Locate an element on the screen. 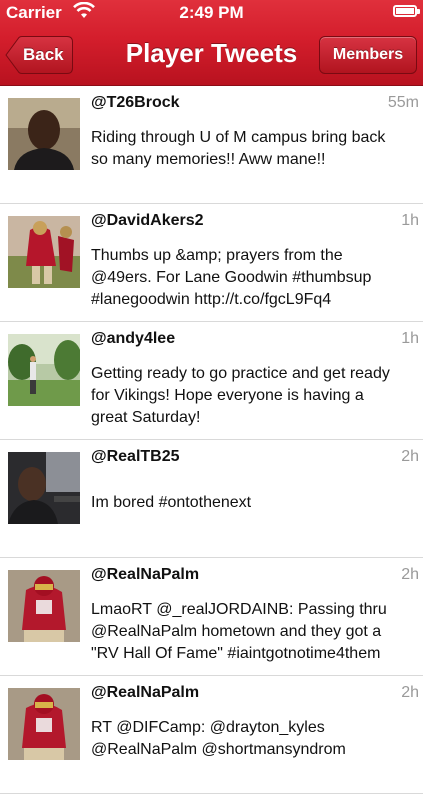  tweet-handle: @T26Brock is located at coordinates (135, 102).